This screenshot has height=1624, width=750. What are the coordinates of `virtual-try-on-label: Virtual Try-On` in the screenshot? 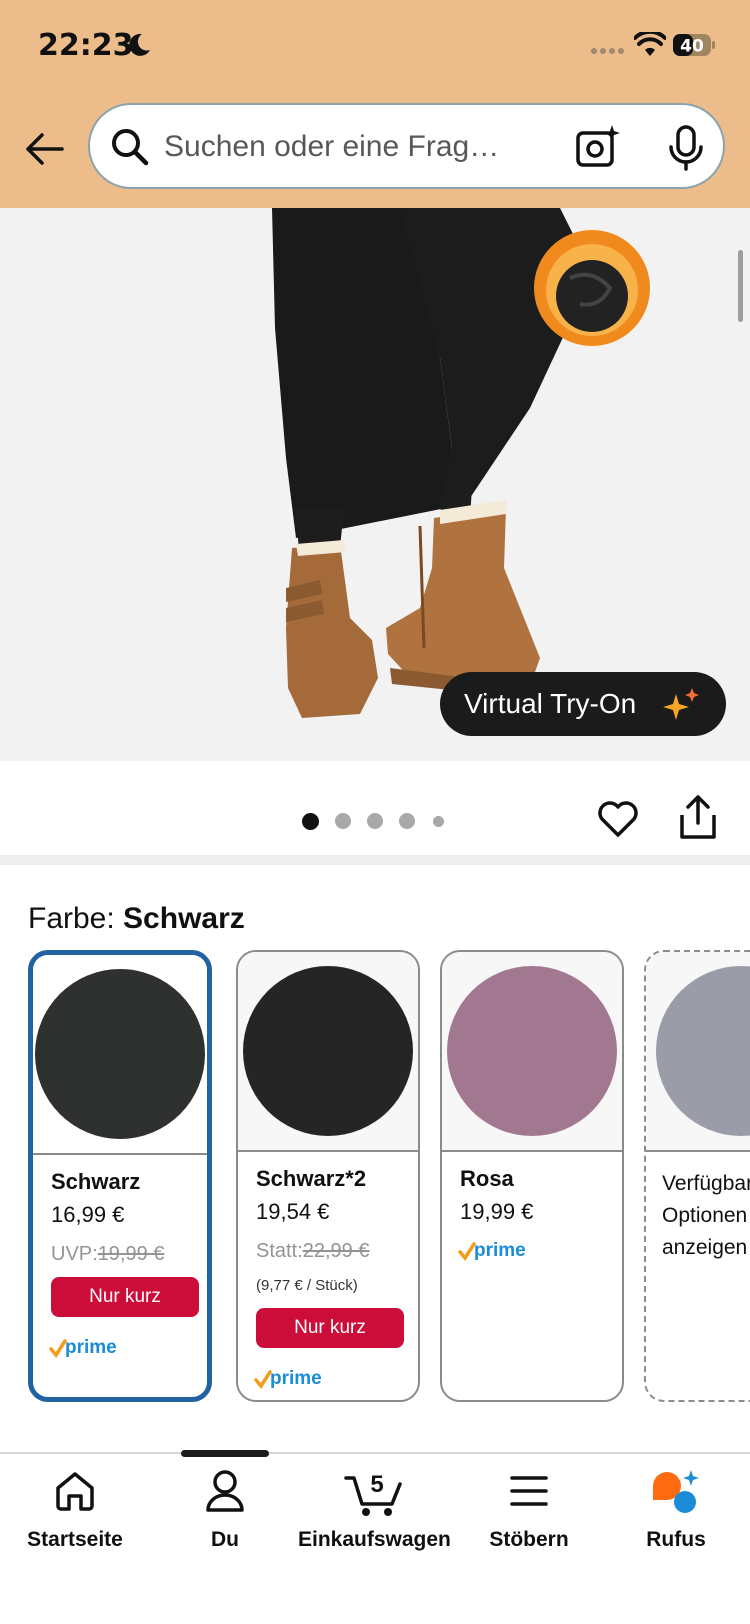 It's located at (550, 703).